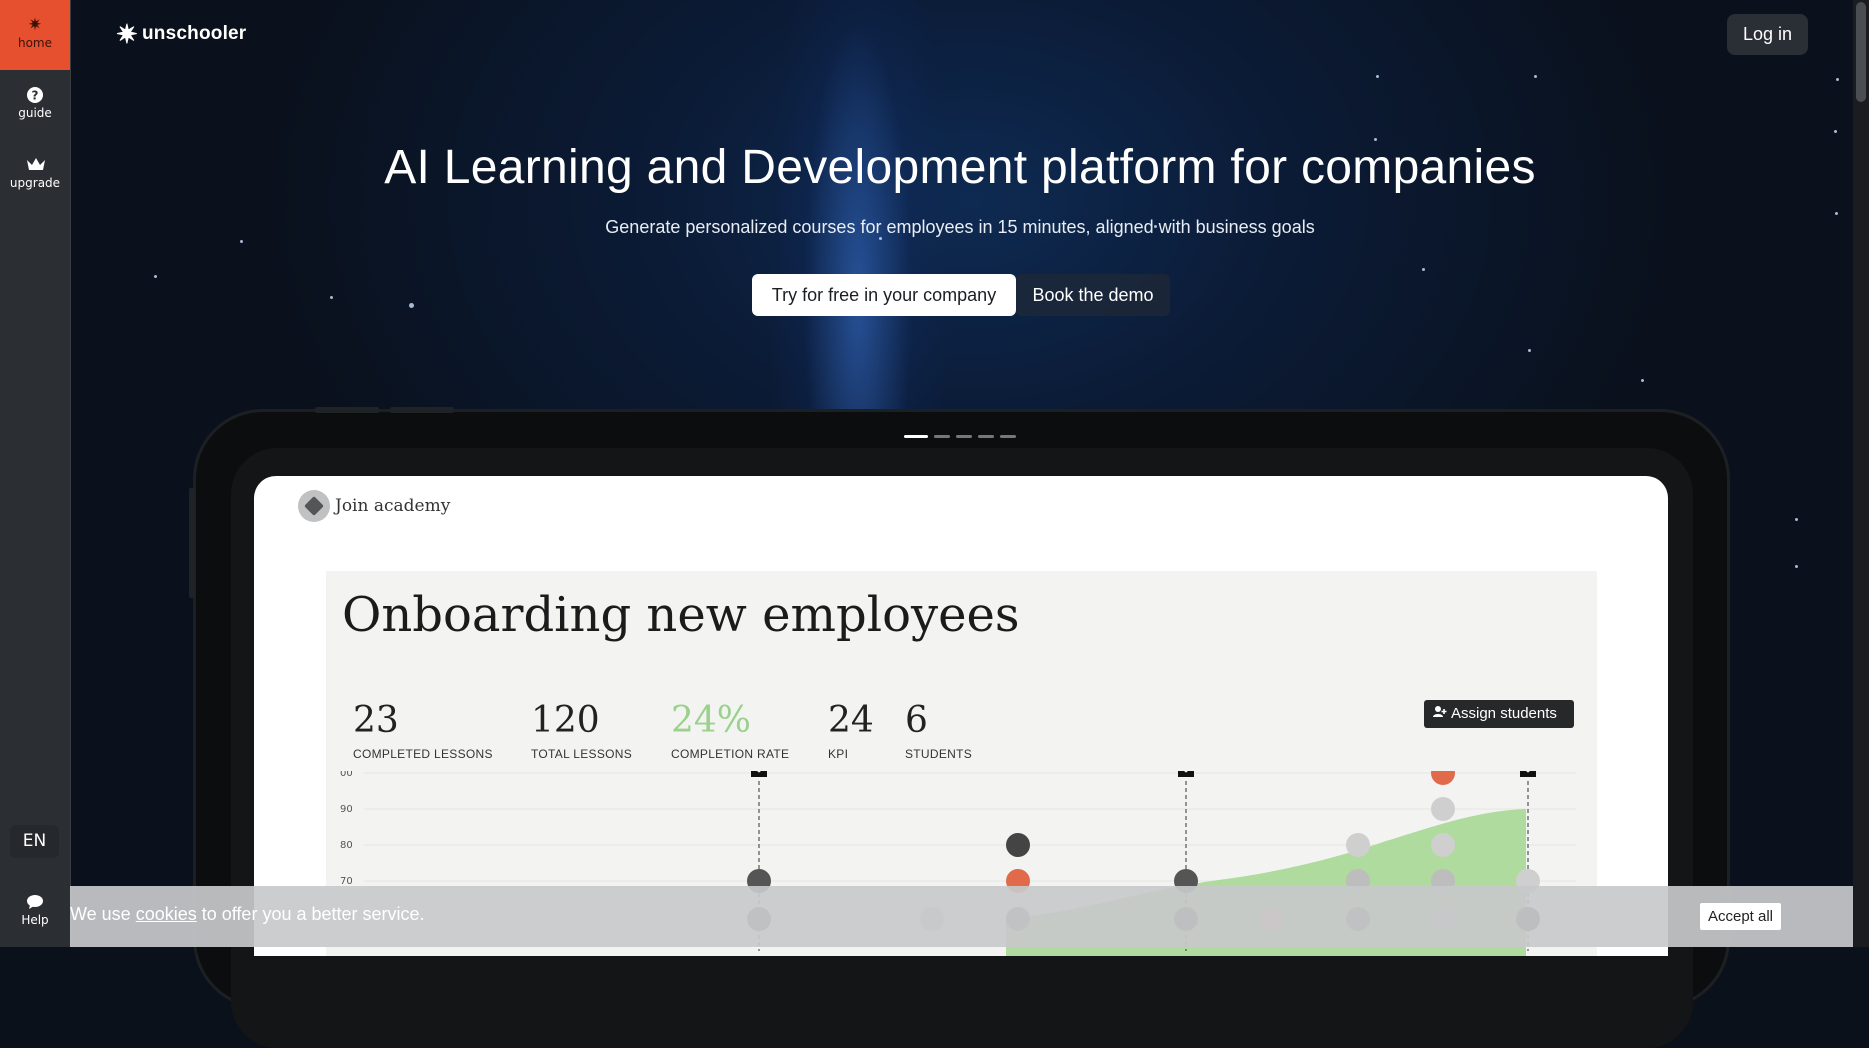  What do you see at coordinates (1767, 34) in the screenshot?
I see `login-button: Log in` at bounding box center [1767, 34].